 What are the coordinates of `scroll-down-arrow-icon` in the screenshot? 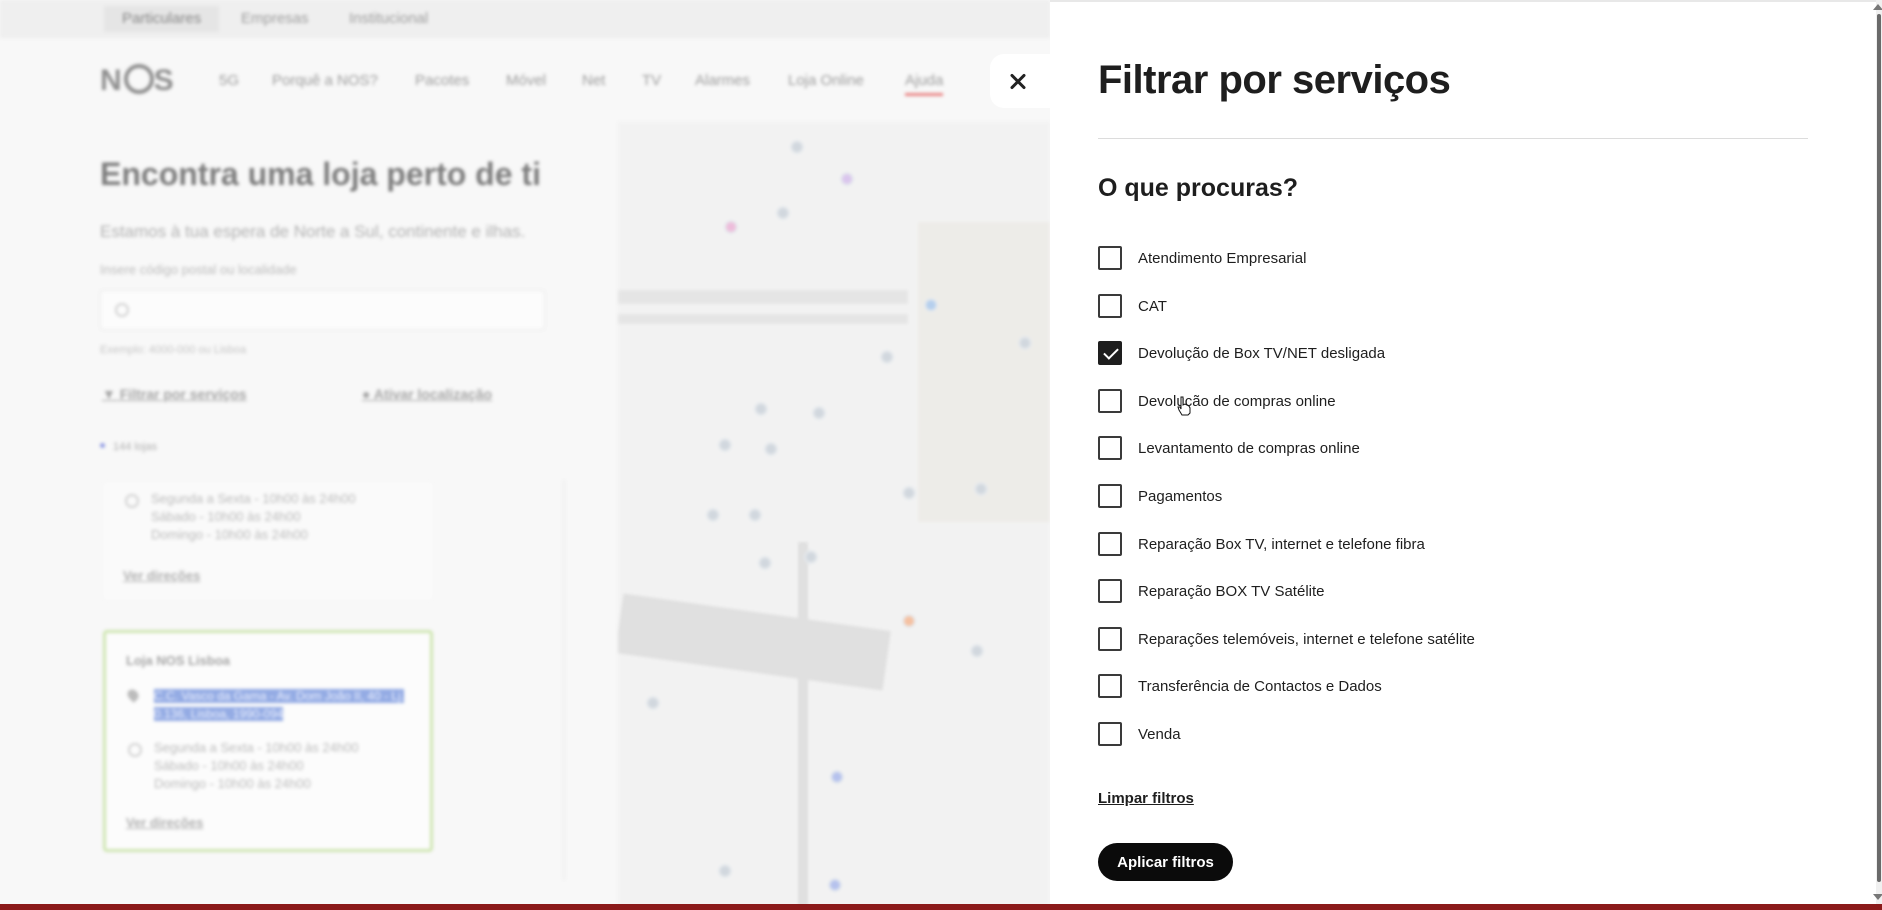 It's located at (1877, 897).